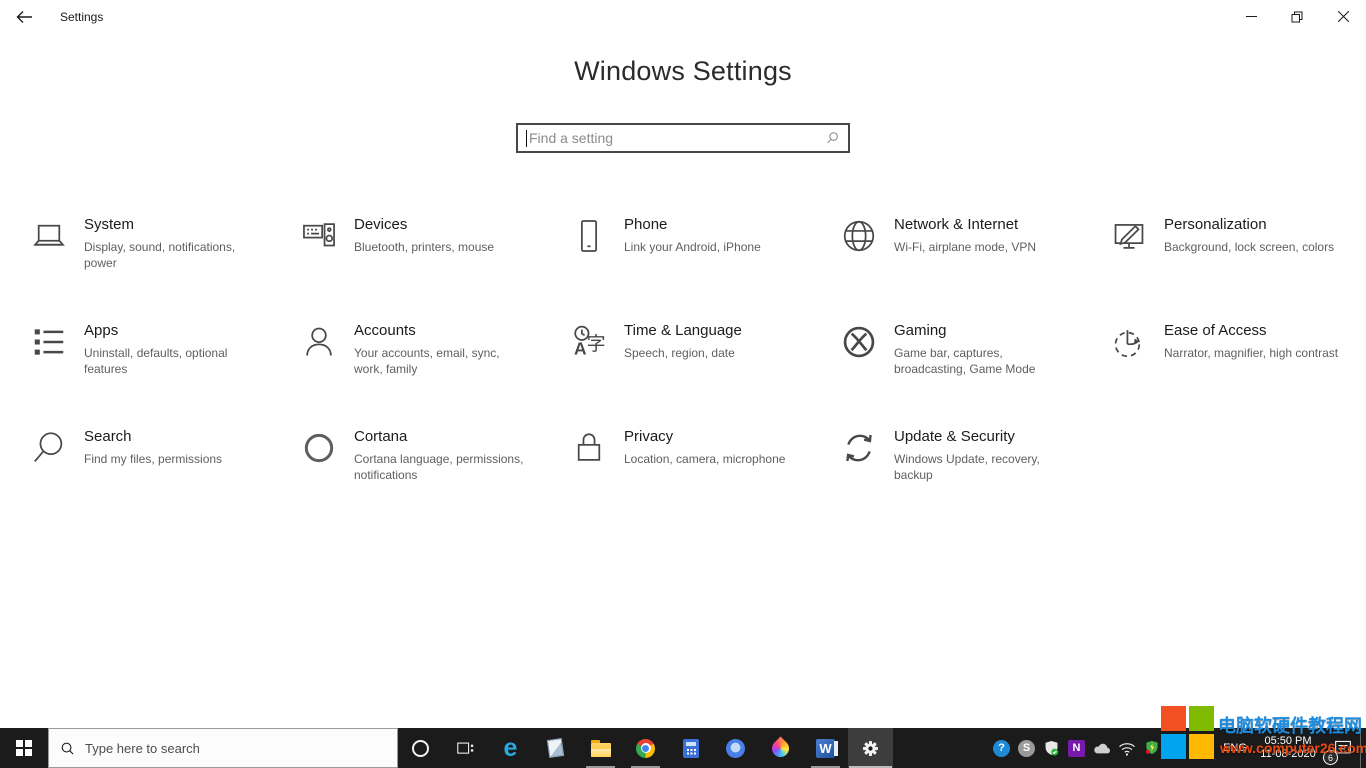 This screenshot has width=1366, height=768. Describe the element at coordinates (646, 224) in the screenshot. I see `tile-title: Phone` at that location.